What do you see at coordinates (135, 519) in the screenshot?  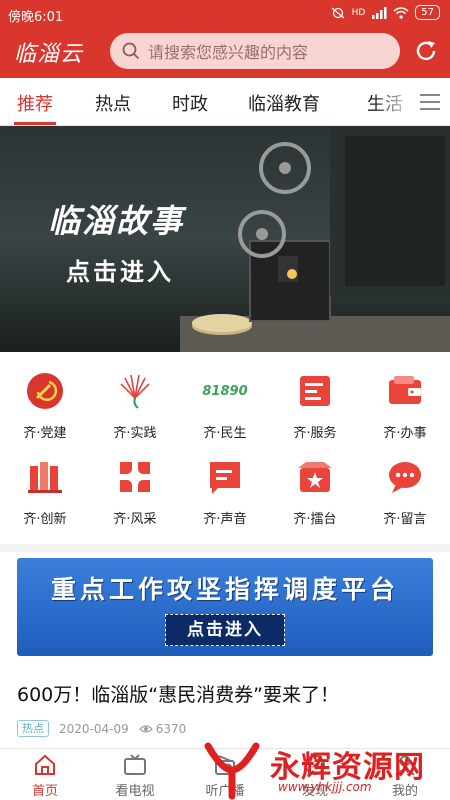 I see `grid-label: 齐·风采` at bounding box center [135, 519].